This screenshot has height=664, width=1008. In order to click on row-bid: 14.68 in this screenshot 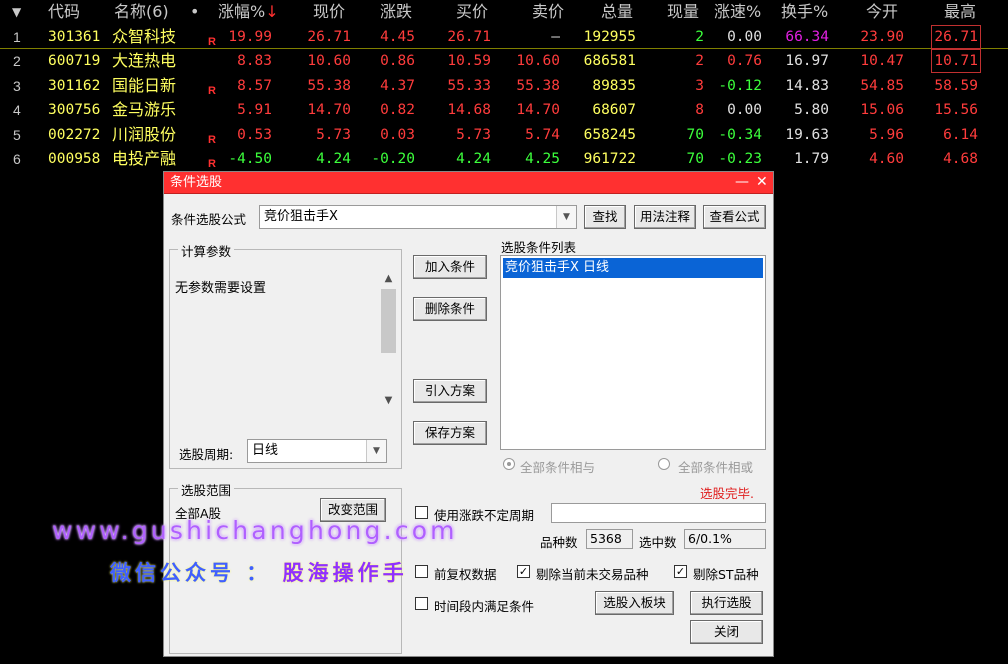, I will do `click(469, 110)`.